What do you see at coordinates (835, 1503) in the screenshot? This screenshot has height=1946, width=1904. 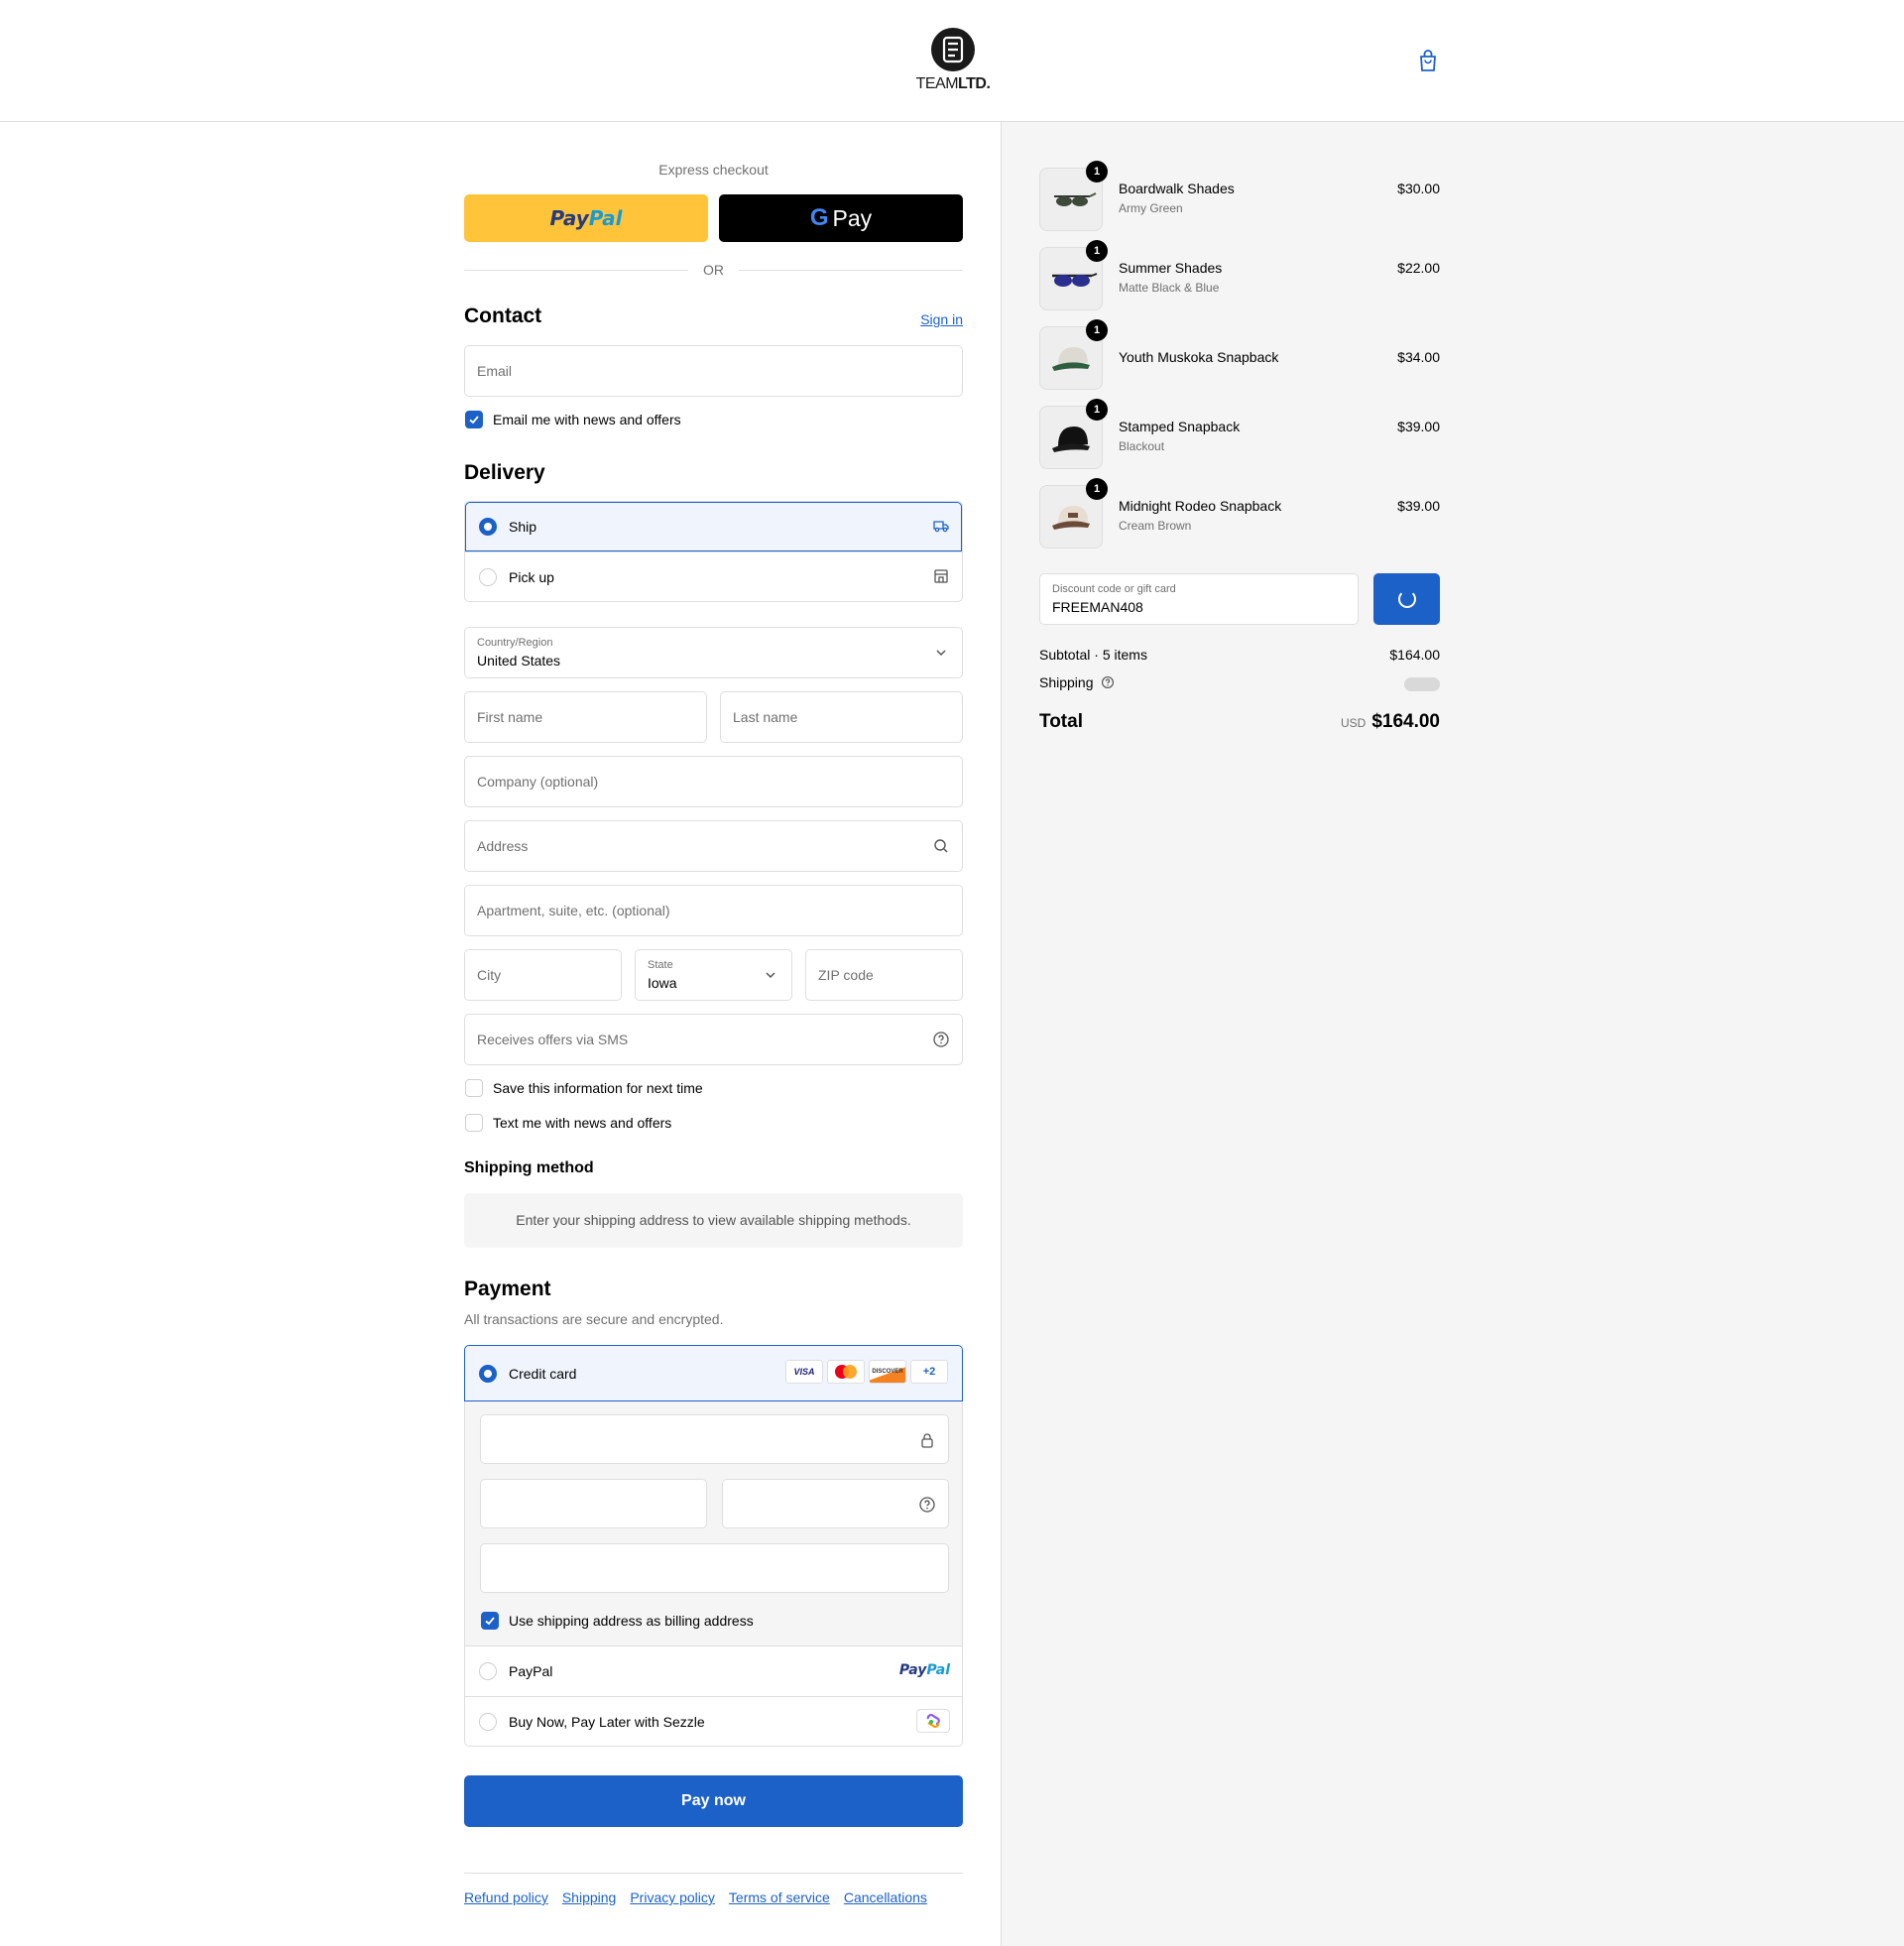 I see `card-cvv-field` at bounding box center [835, 1503].